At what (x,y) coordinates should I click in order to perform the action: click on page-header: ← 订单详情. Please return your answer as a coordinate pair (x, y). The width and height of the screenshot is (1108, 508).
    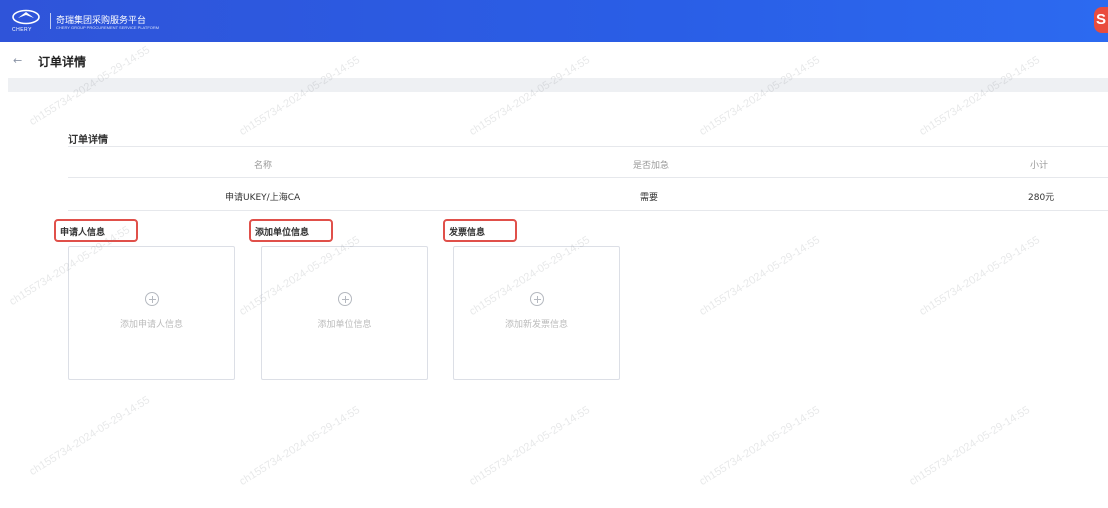
    Looking at the image, I should click on (554, 60).